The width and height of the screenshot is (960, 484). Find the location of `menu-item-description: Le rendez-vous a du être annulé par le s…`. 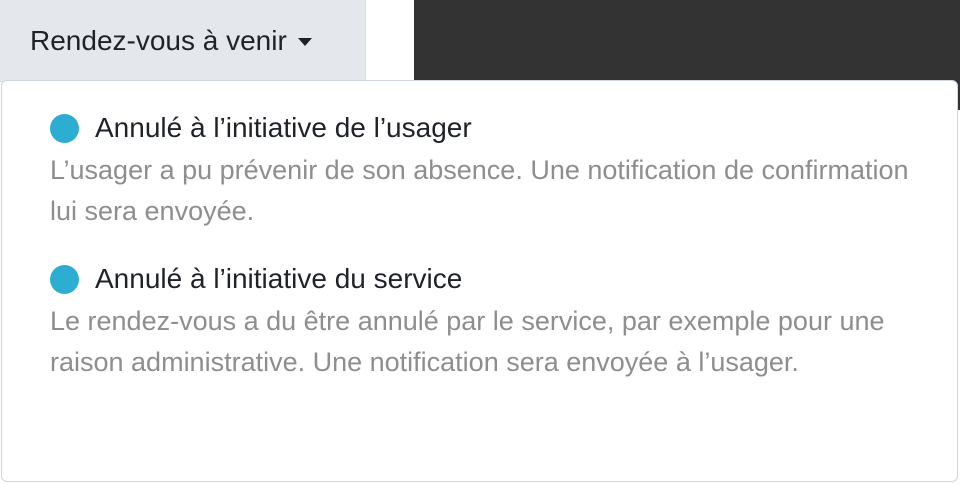

menu-item-description: Le rendez-vous a du être annulé par le s… is located at coordinates (467, 341).